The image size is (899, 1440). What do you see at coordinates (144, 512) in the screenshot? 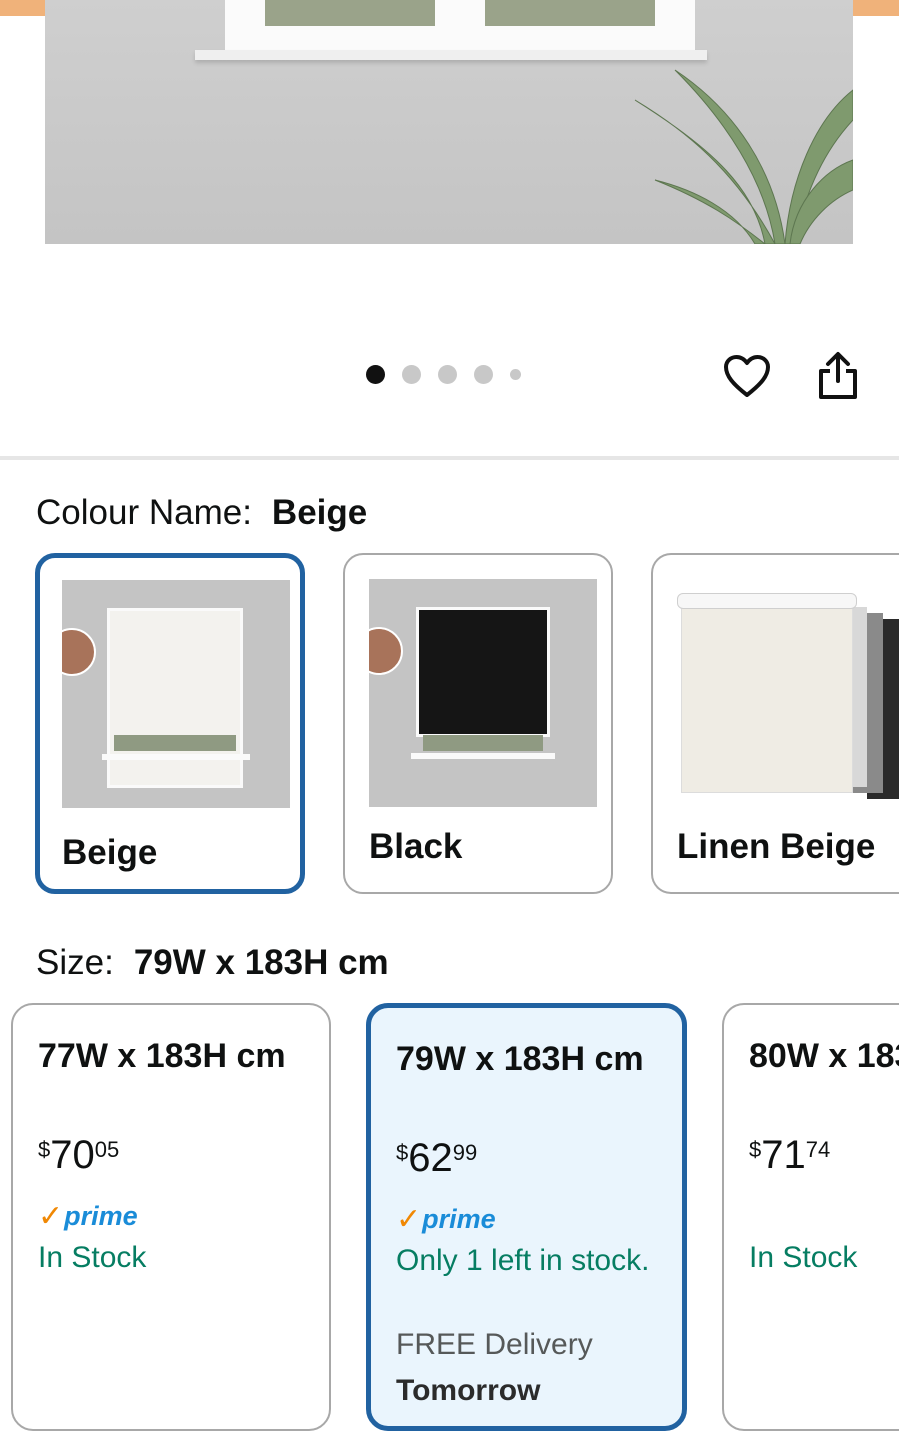
I see `colour-label: Colour Name:` at bounding box center [144, 512].